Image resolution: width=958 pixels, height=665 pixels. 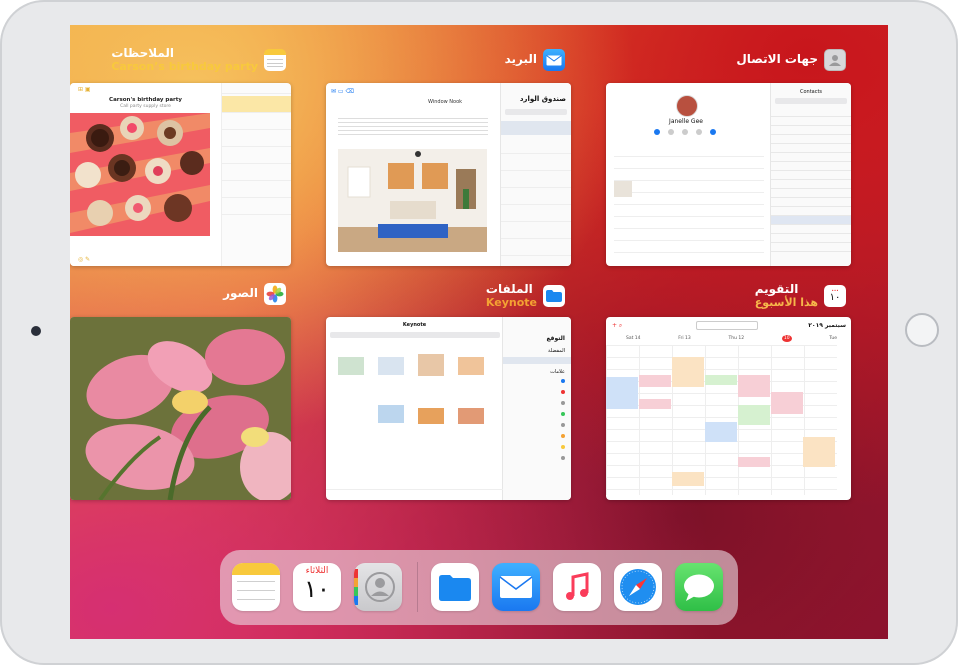 I want to click on files-sidebar-tags: علامات, so click(x=557, y=372).